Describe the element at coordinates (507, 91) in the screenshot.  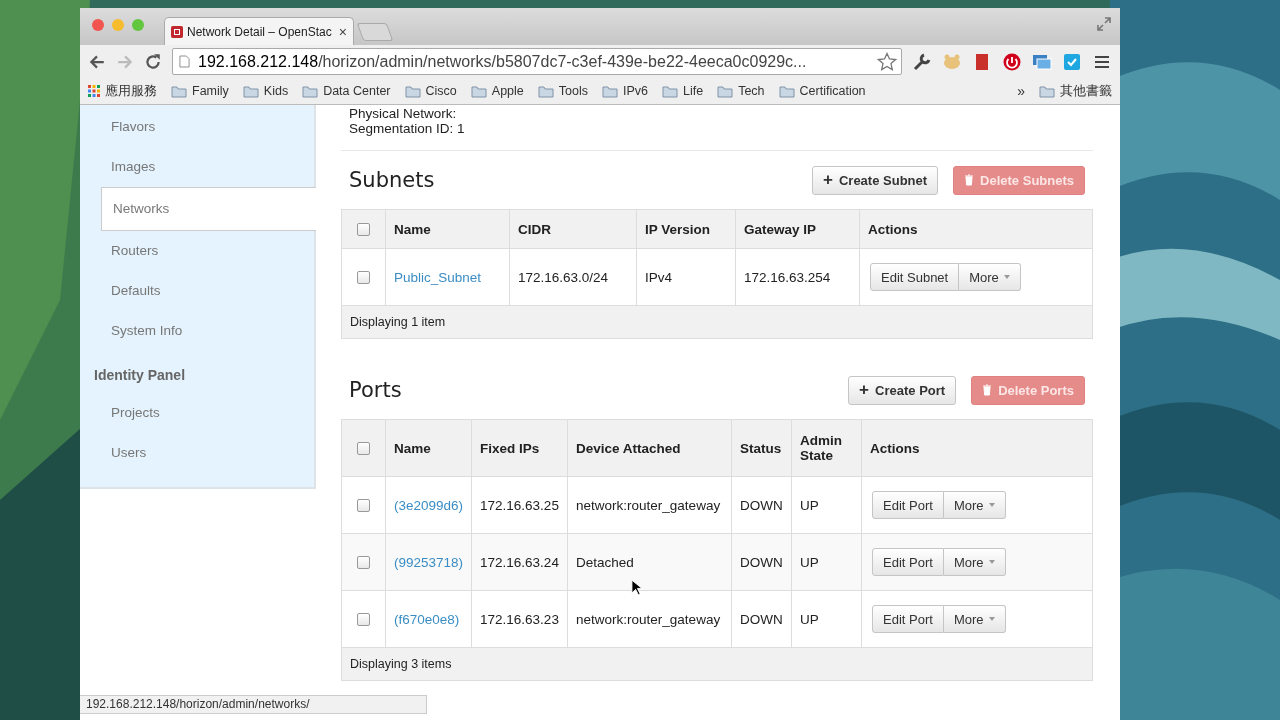
I see `bookmark-label: Apple` at that location.